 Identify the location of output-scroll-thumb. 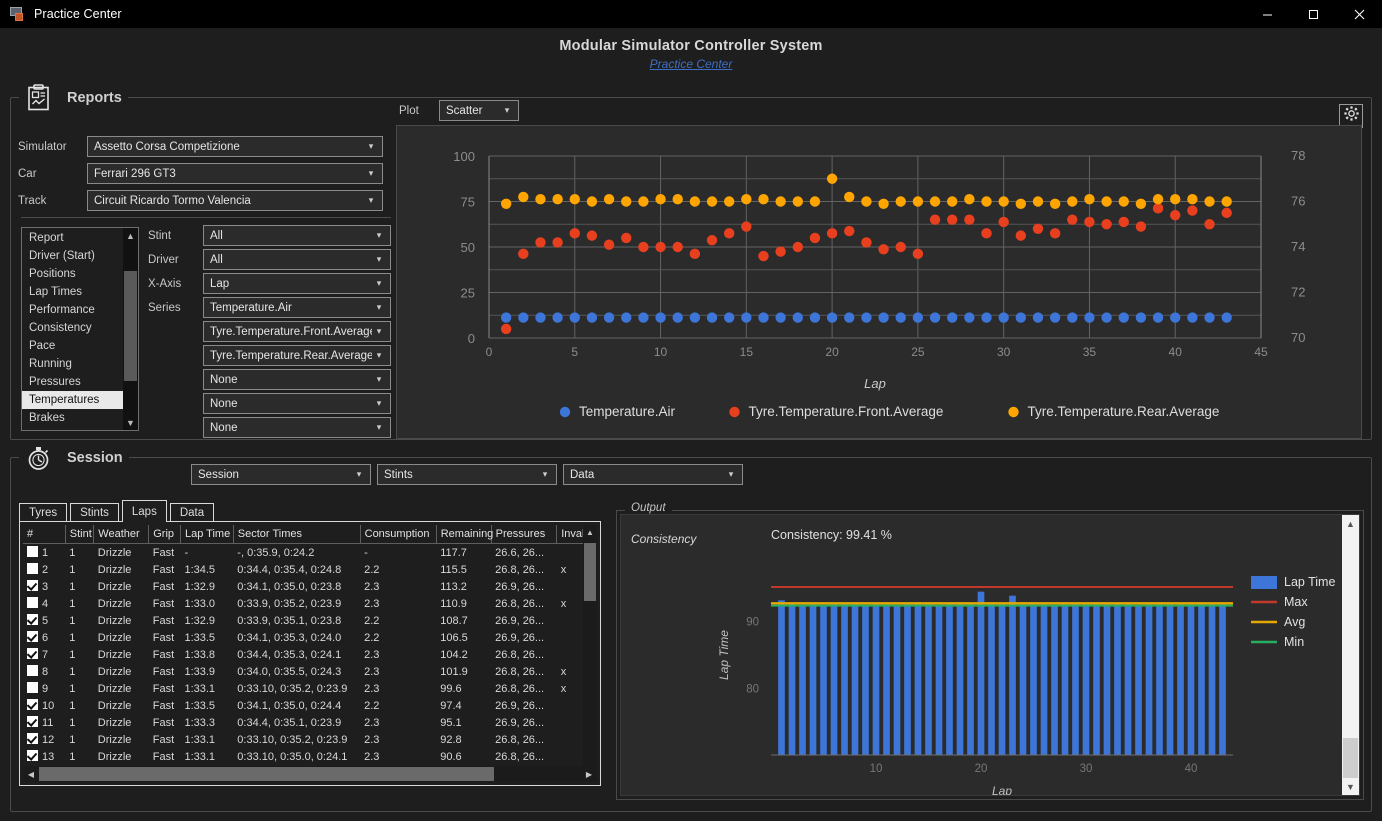
(1350, 758).